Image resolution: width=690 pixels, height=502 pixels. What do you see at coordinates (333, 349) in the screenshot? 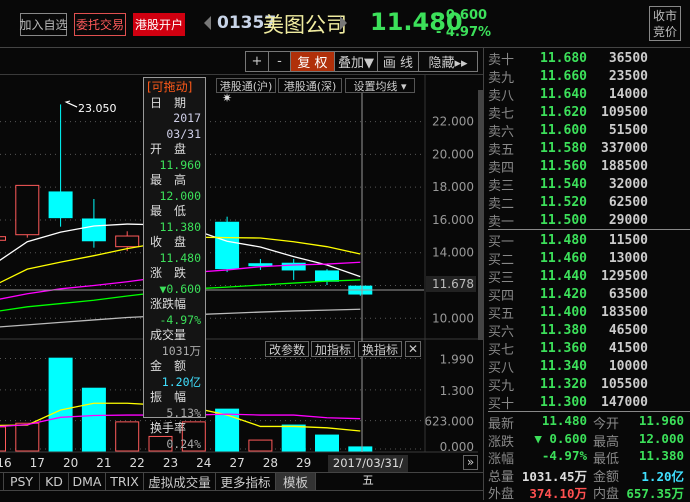
I see `add-indicator-button: 加指标` at bounding box center [333, 349].